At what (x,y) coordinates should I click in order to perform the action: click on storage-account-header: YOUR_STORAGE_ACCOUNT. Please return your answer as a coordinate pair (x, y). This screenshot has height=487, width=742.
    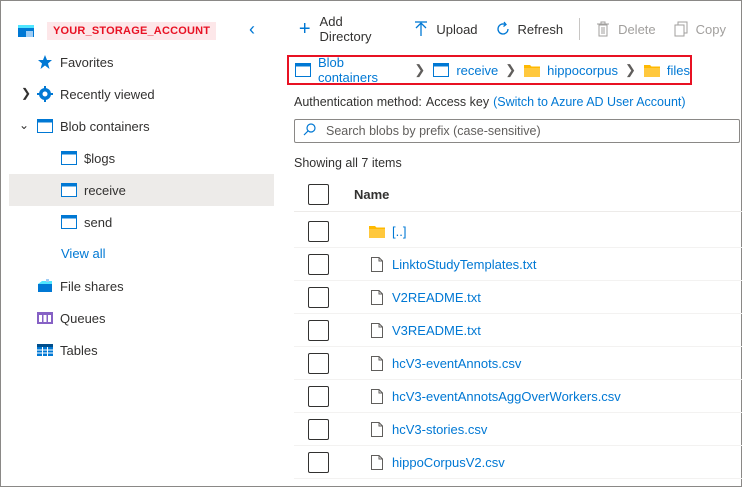
    Looking at the image, I should click on (117, 31).